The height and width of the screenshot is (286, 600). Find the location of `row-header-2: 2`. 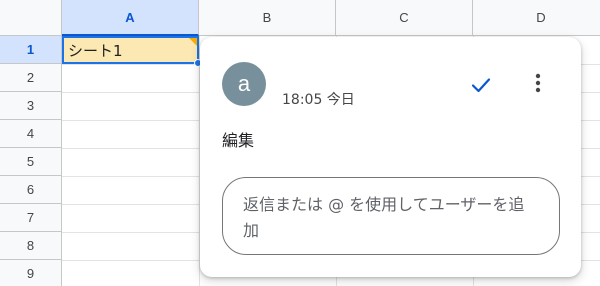

row-header-2: 2 is located at coordinates (31, 78).